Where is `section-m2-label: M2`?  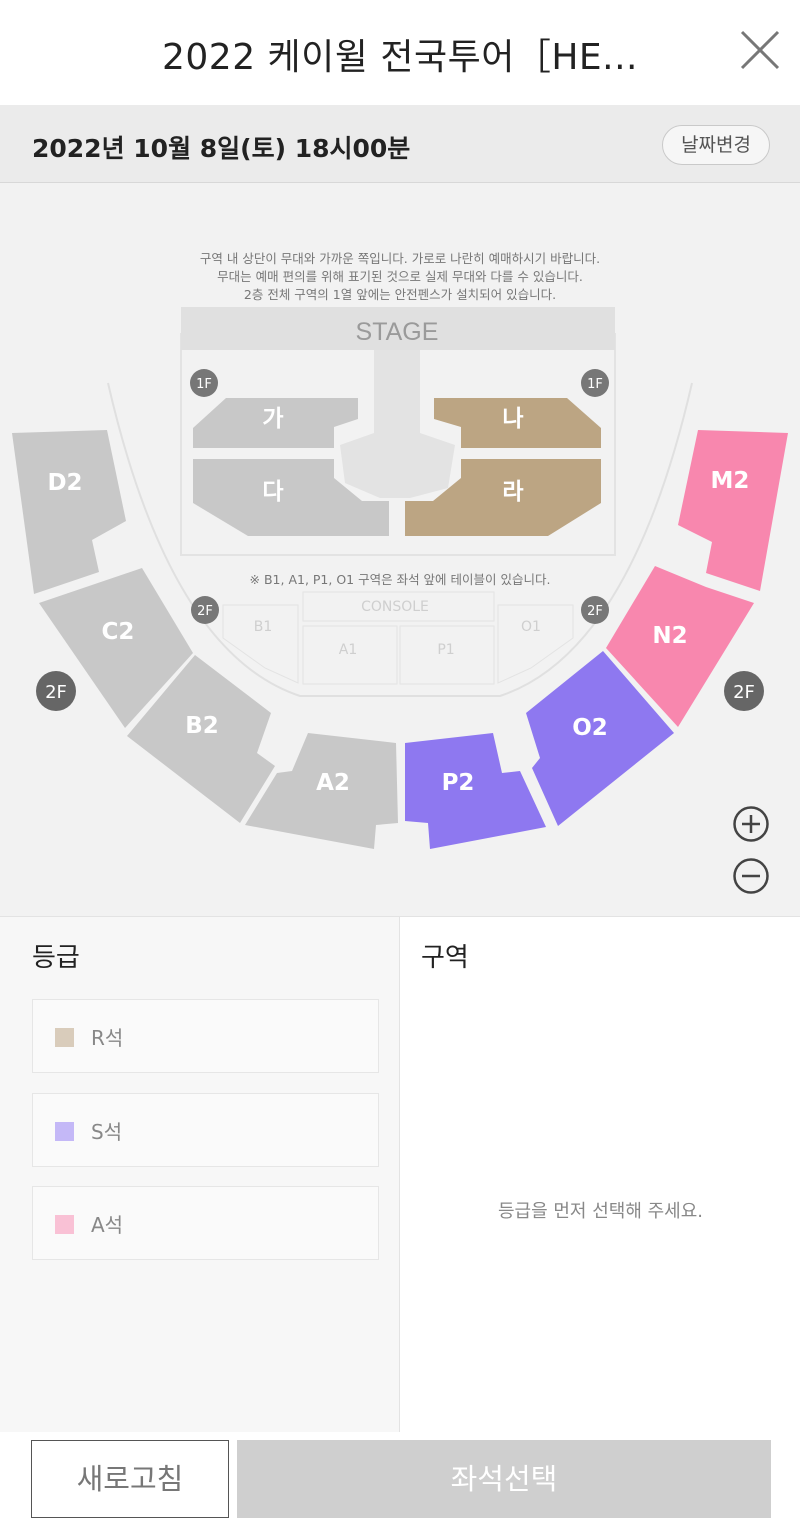 section-m2-label: M2 is located at coordinates (730, 481).